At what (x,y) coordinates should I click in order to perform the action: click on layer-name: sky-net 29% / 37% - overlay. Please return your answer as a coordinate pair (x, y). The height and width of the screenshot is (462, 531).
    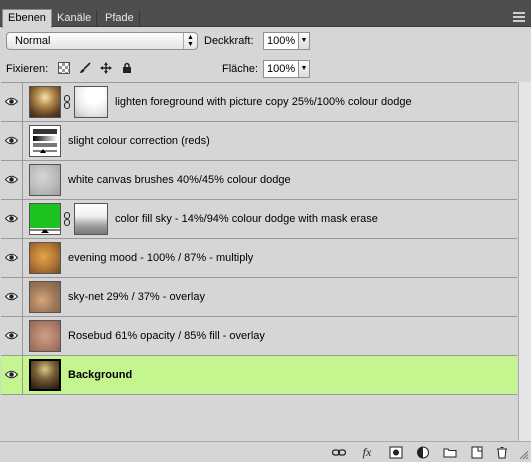
    Looking at the image, I should click on (136, 297).